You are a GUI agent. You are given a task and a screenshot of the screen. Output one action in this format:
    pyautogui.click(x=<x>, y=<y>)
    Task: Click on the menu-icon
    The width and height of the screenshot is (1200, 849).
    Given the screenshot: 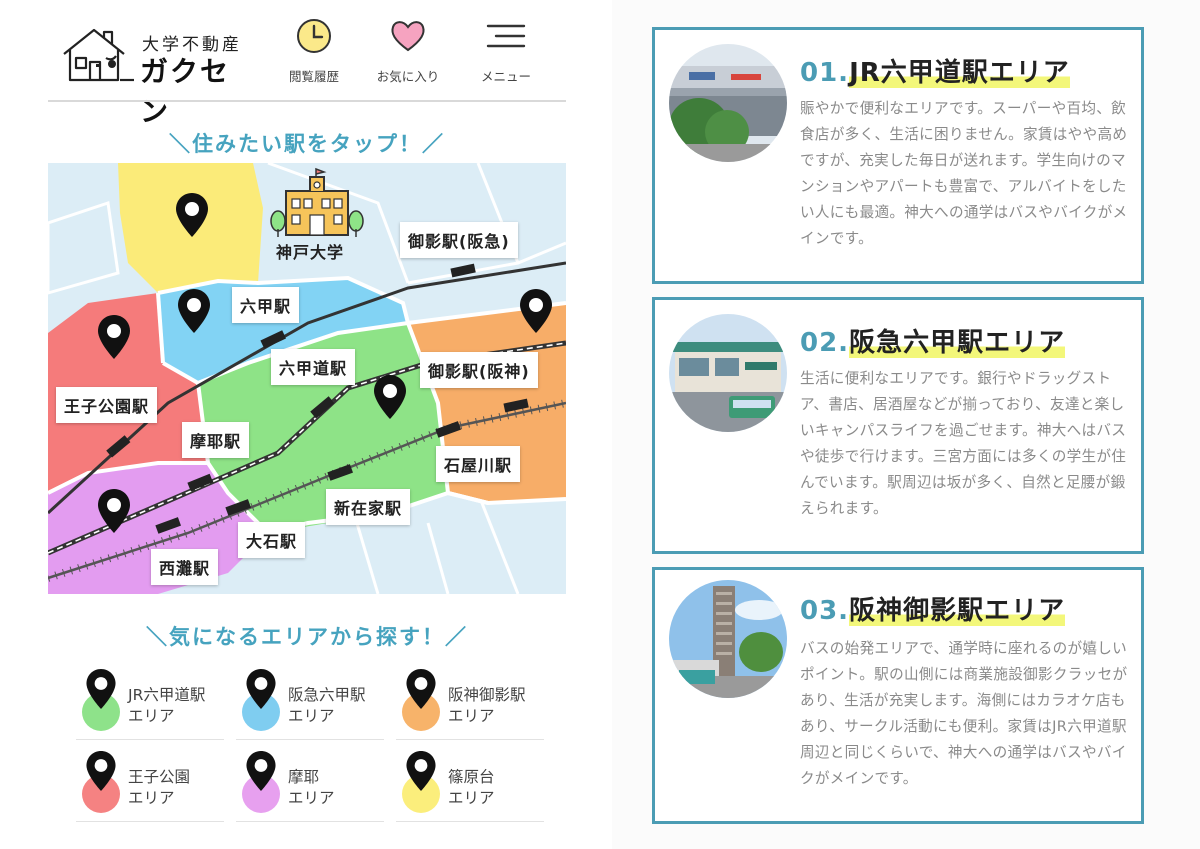 What is the action you would take?
    pyautogui.click(x=506, y=36)
    